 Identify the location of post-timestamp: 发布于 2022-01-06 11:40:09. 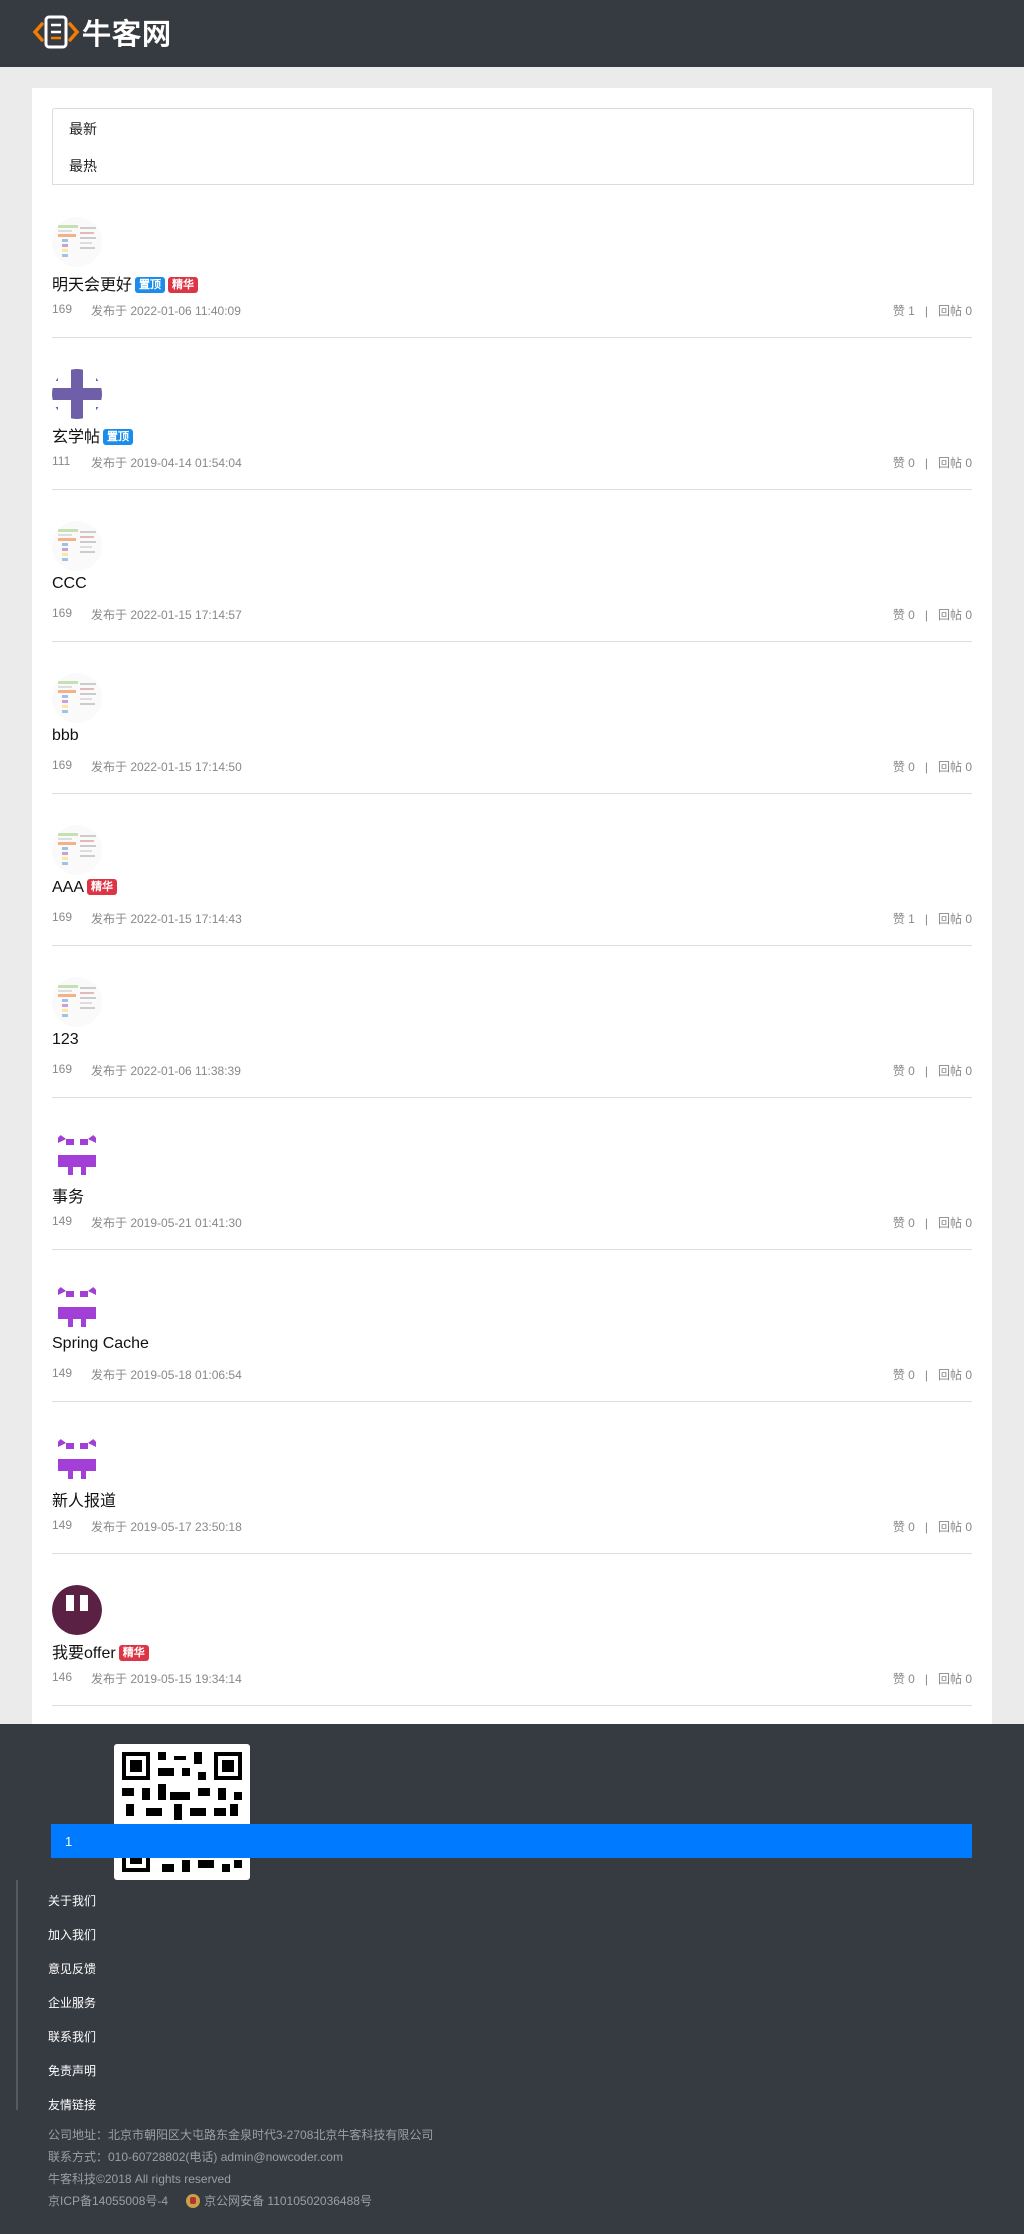
(166, 311).